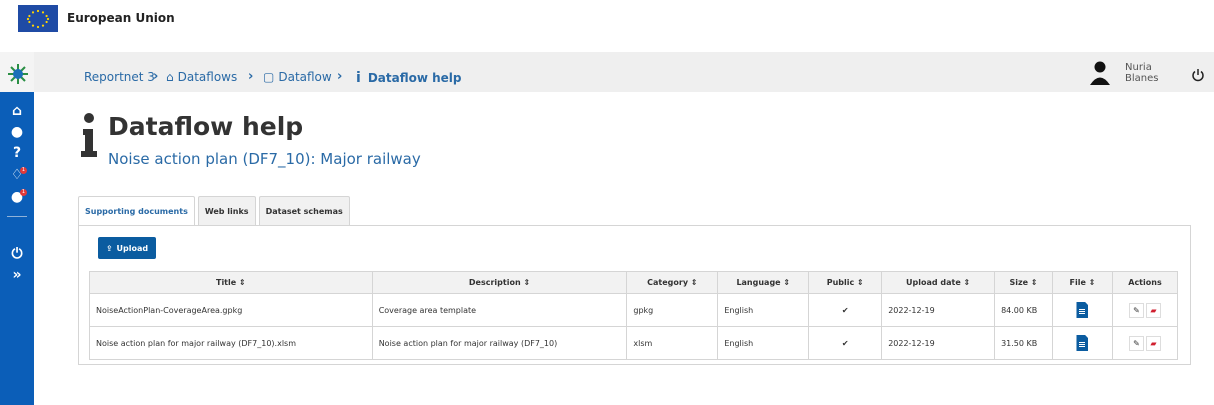 Image resolution: width=1214 pixels, height=405 pixels. Describe the element at coordinates (17, 153) in the screenshot. I see `help-icon: ?` at that location.